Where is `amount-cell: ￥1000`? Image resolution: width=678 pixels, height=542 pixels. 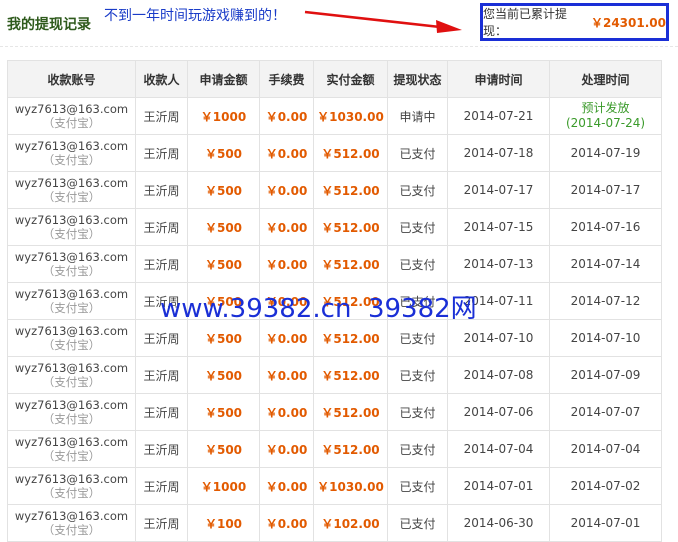
amount-cell: ￥1000 is located at coordinates (223, 486).